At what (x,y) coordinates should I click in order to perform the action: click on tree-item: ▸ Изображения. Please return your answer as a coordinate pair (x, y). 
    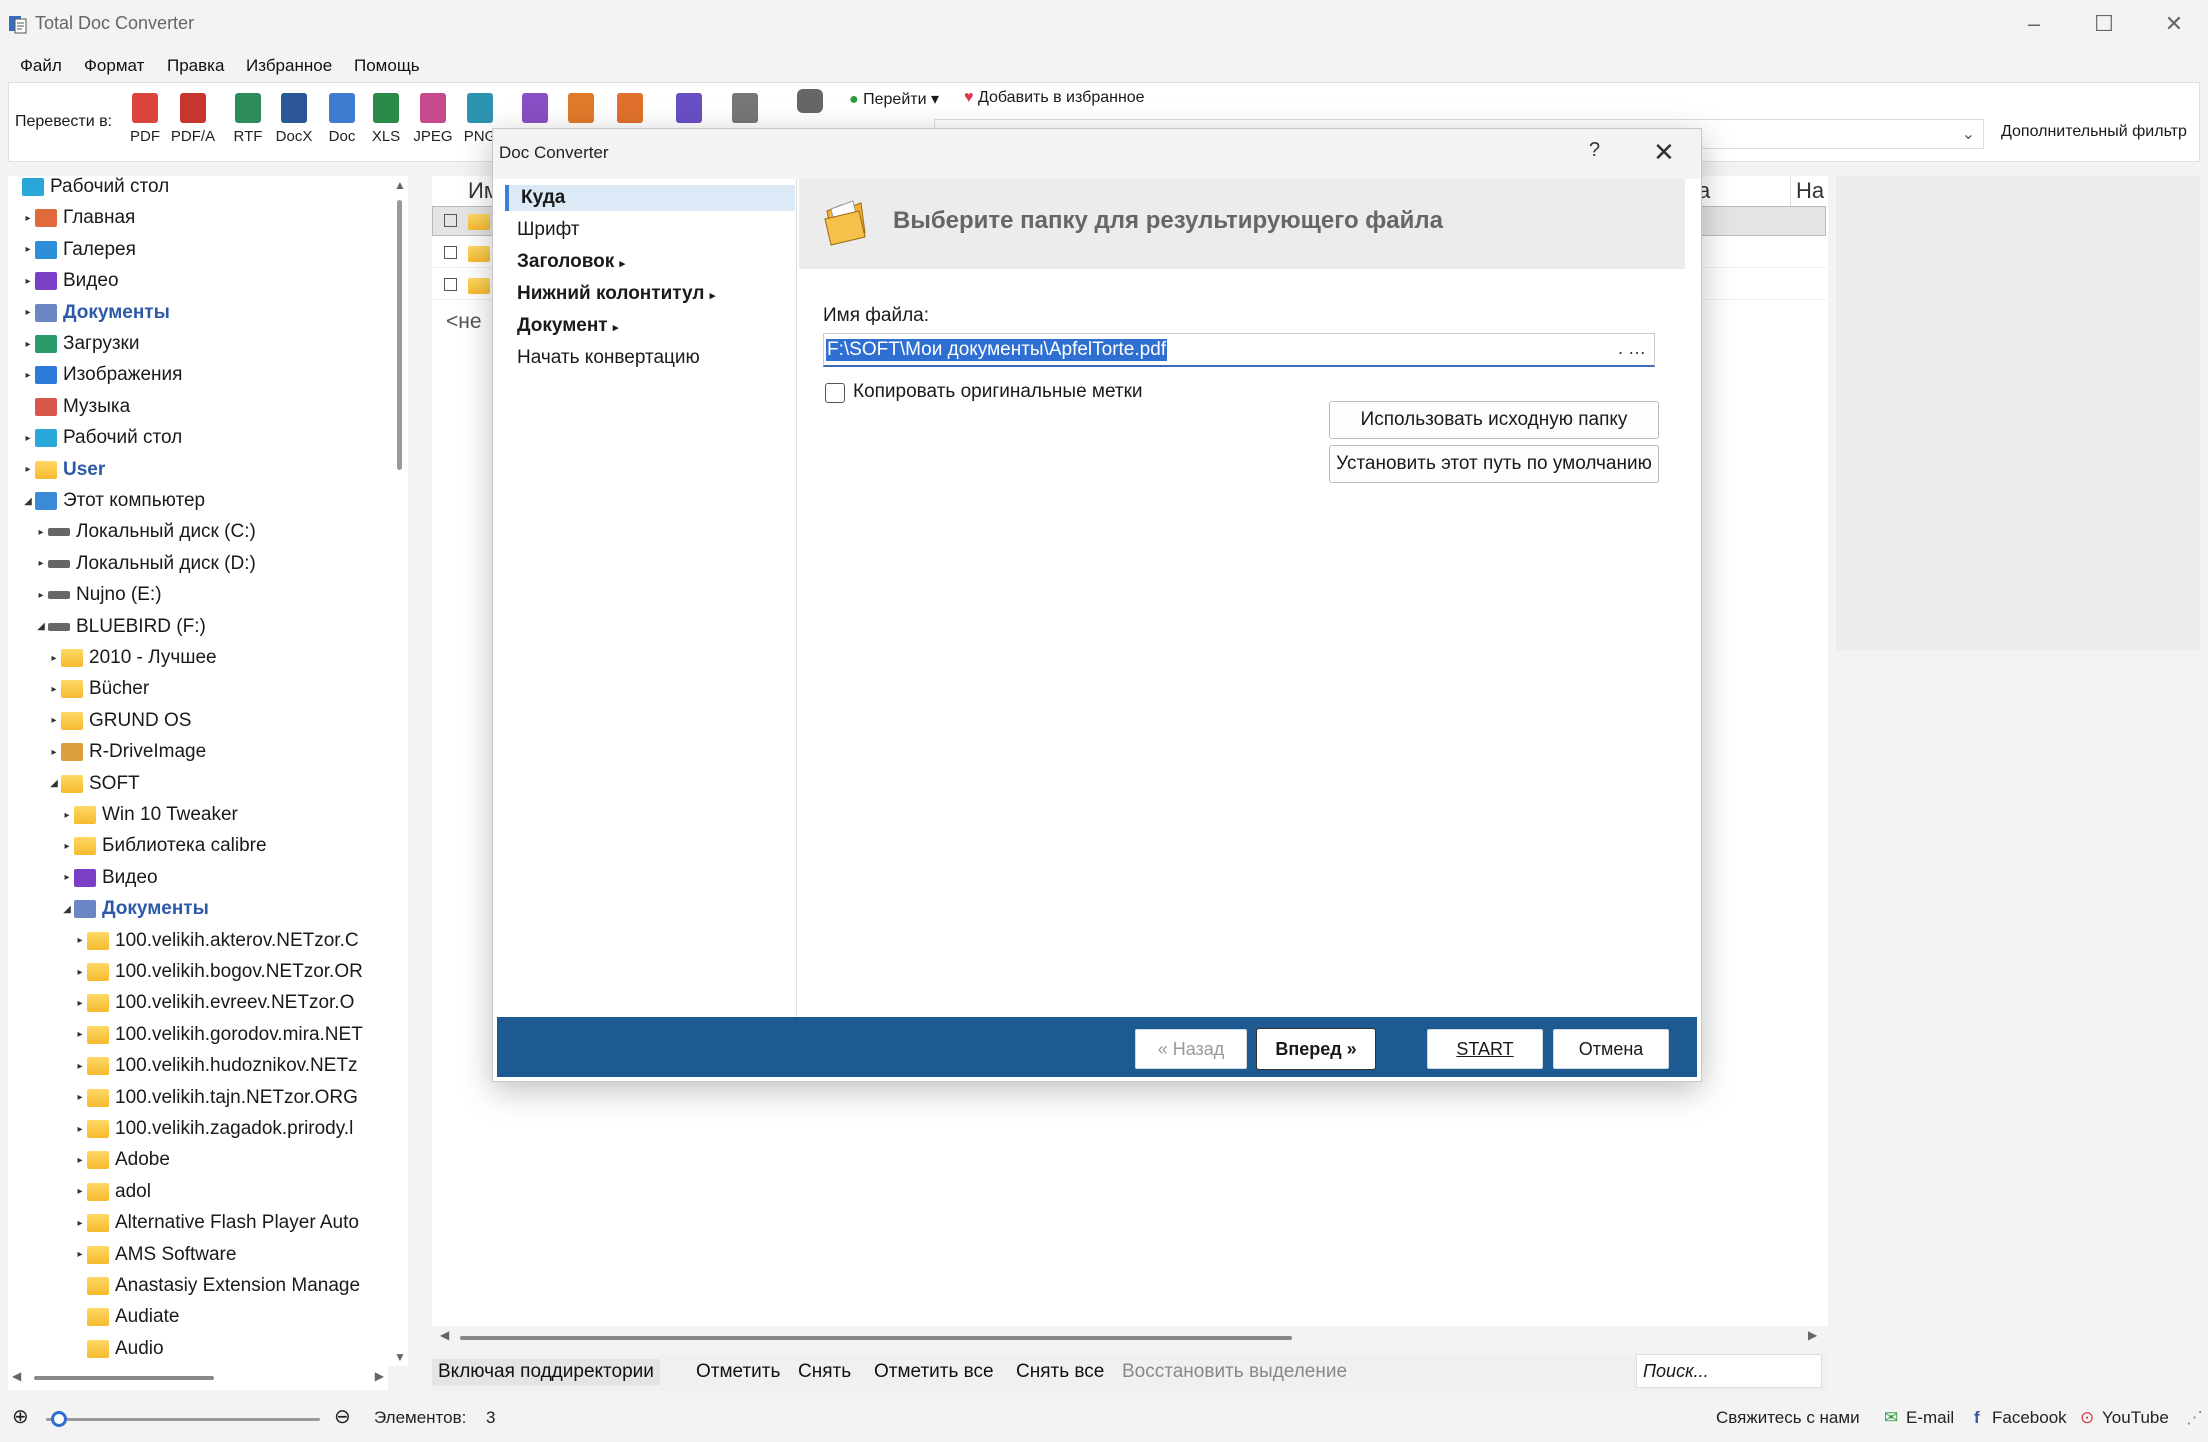
    Looking at the image, I should click on (101, 375).